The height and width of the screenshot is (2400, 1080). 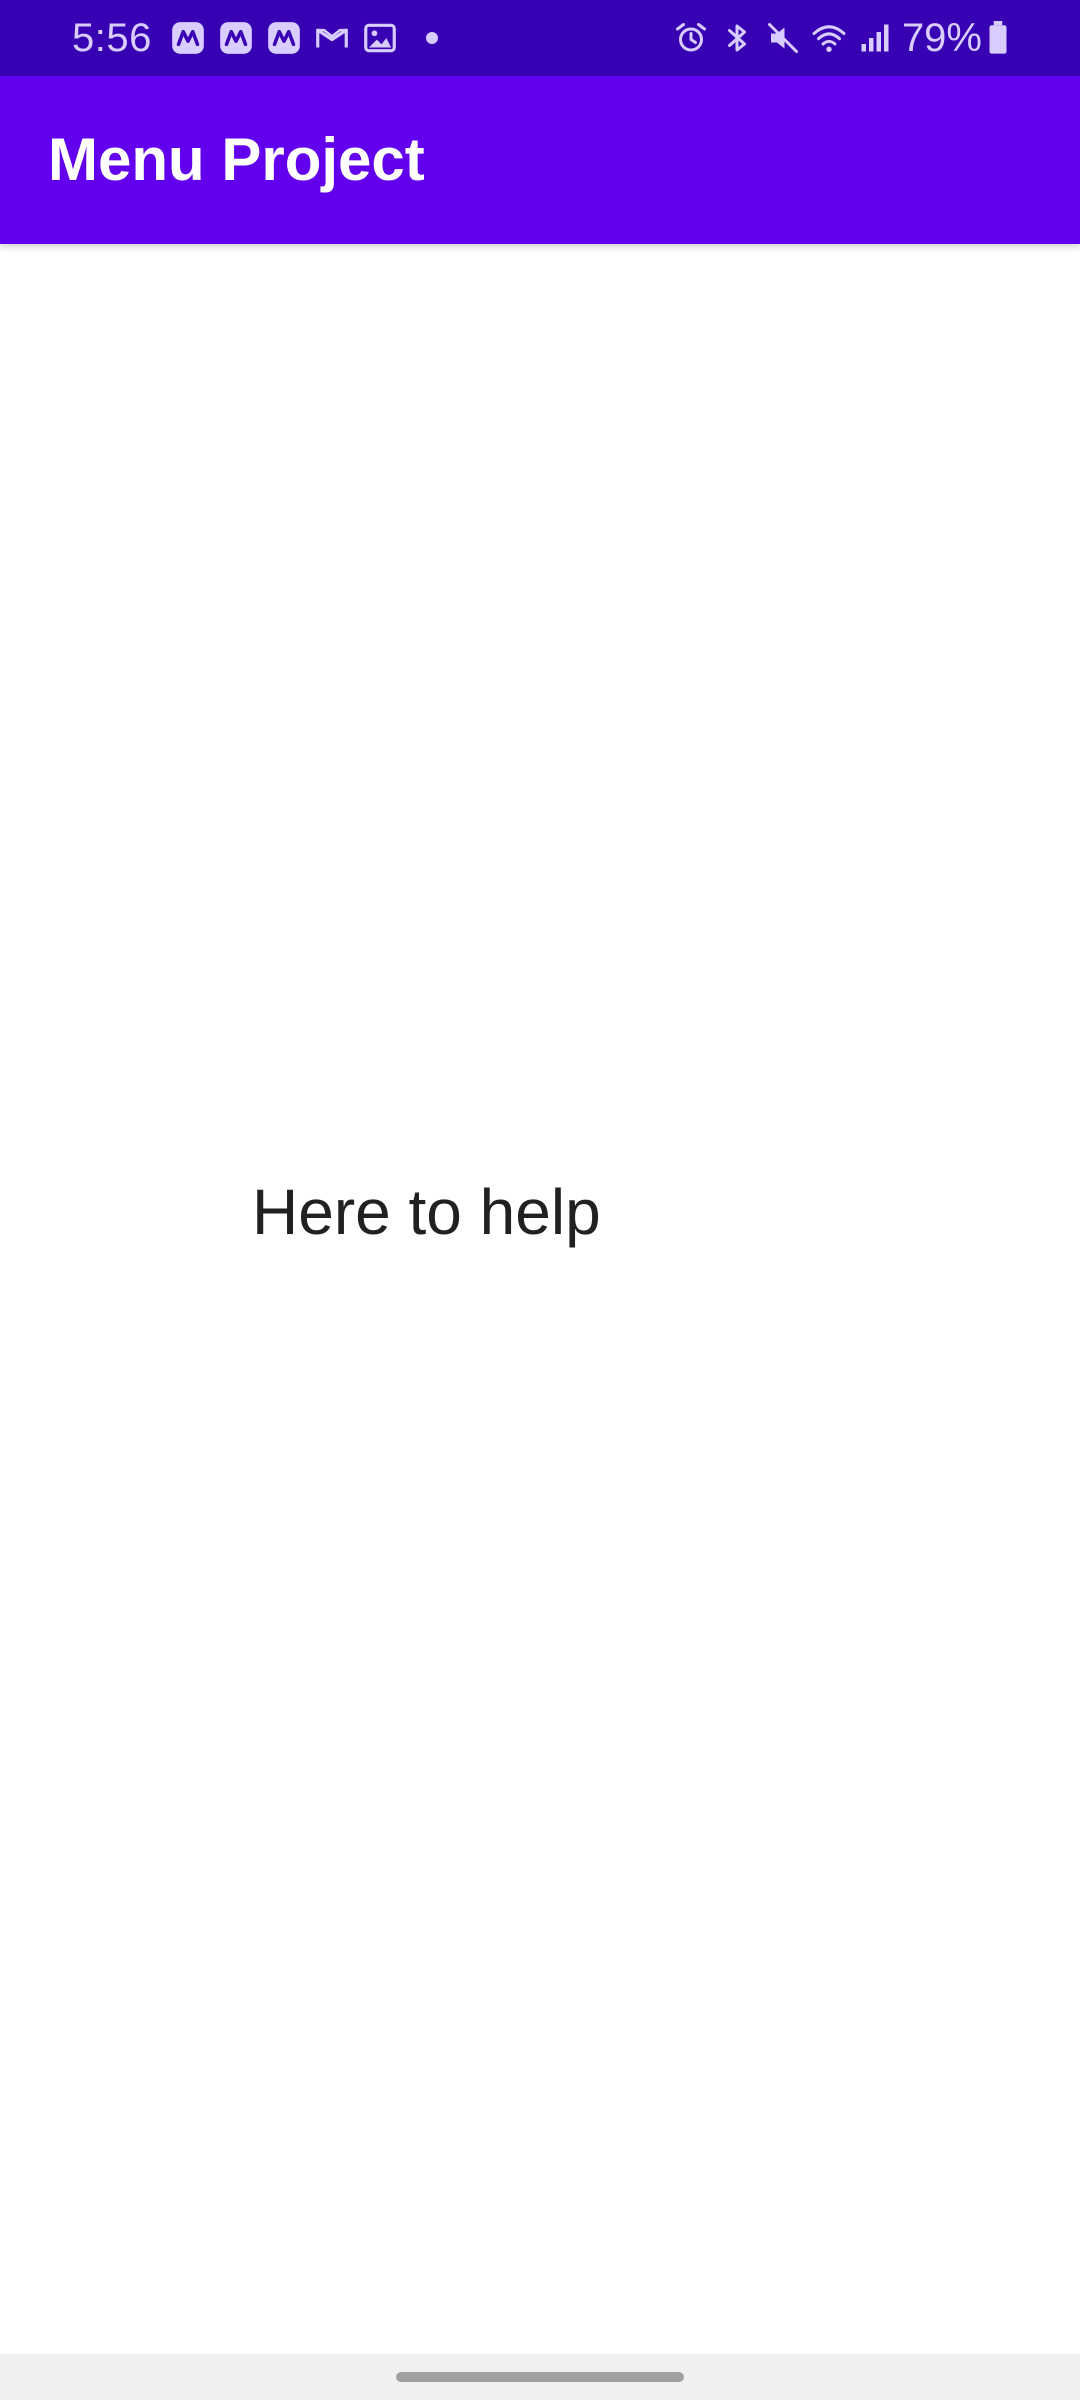 What do you see at coordinates (998, 38) in the screenshot?
I see `battery-icon` at bounding box center [998, 38].